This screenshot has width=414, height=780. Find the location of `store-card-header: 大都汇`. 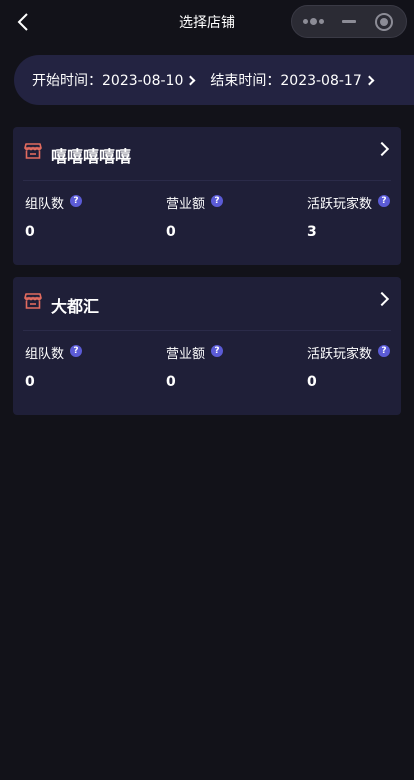

store-card-header: 大都汇 is located at coordinates (207, 304).